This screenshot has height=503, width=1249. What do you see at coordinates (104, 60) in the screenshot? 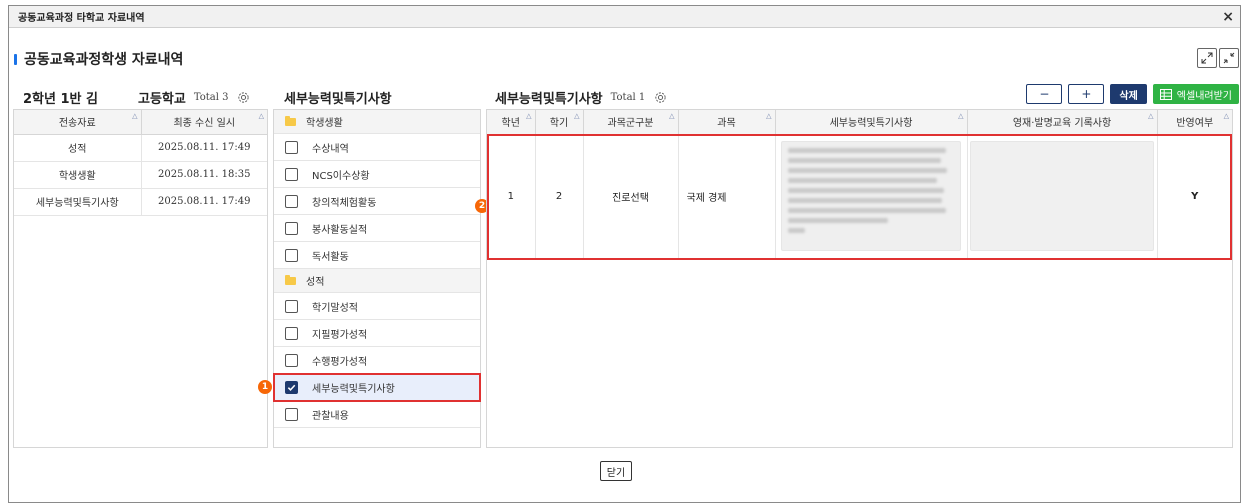
I see `page-title-text: 공동교육과정학생 자료내역` at bounding box center [104, 60].